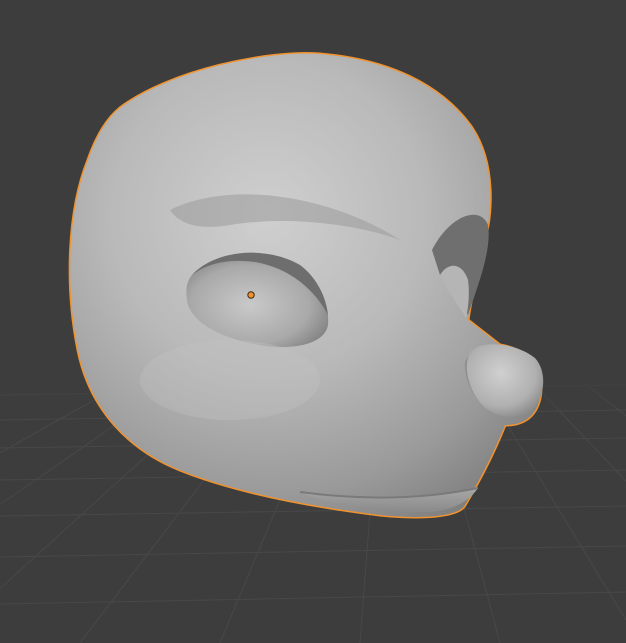  I want to click on object-origin-point, so click(251, 295).